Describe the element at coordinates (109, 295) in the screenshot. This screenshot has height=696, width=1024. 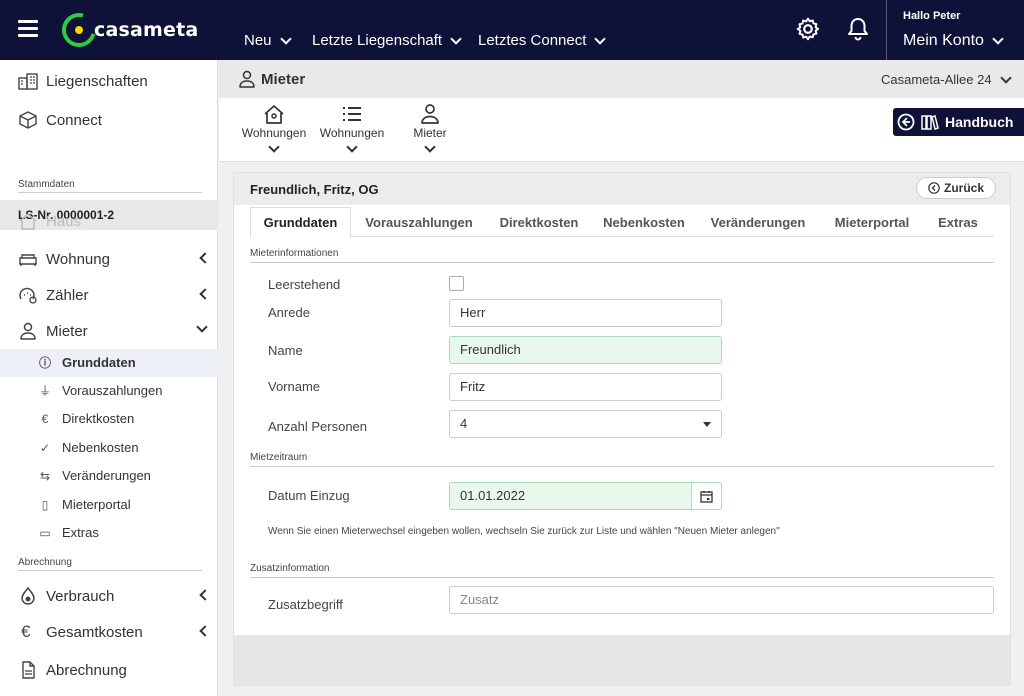
I see `sidebar-item-zaehler: Zähler` at that location.